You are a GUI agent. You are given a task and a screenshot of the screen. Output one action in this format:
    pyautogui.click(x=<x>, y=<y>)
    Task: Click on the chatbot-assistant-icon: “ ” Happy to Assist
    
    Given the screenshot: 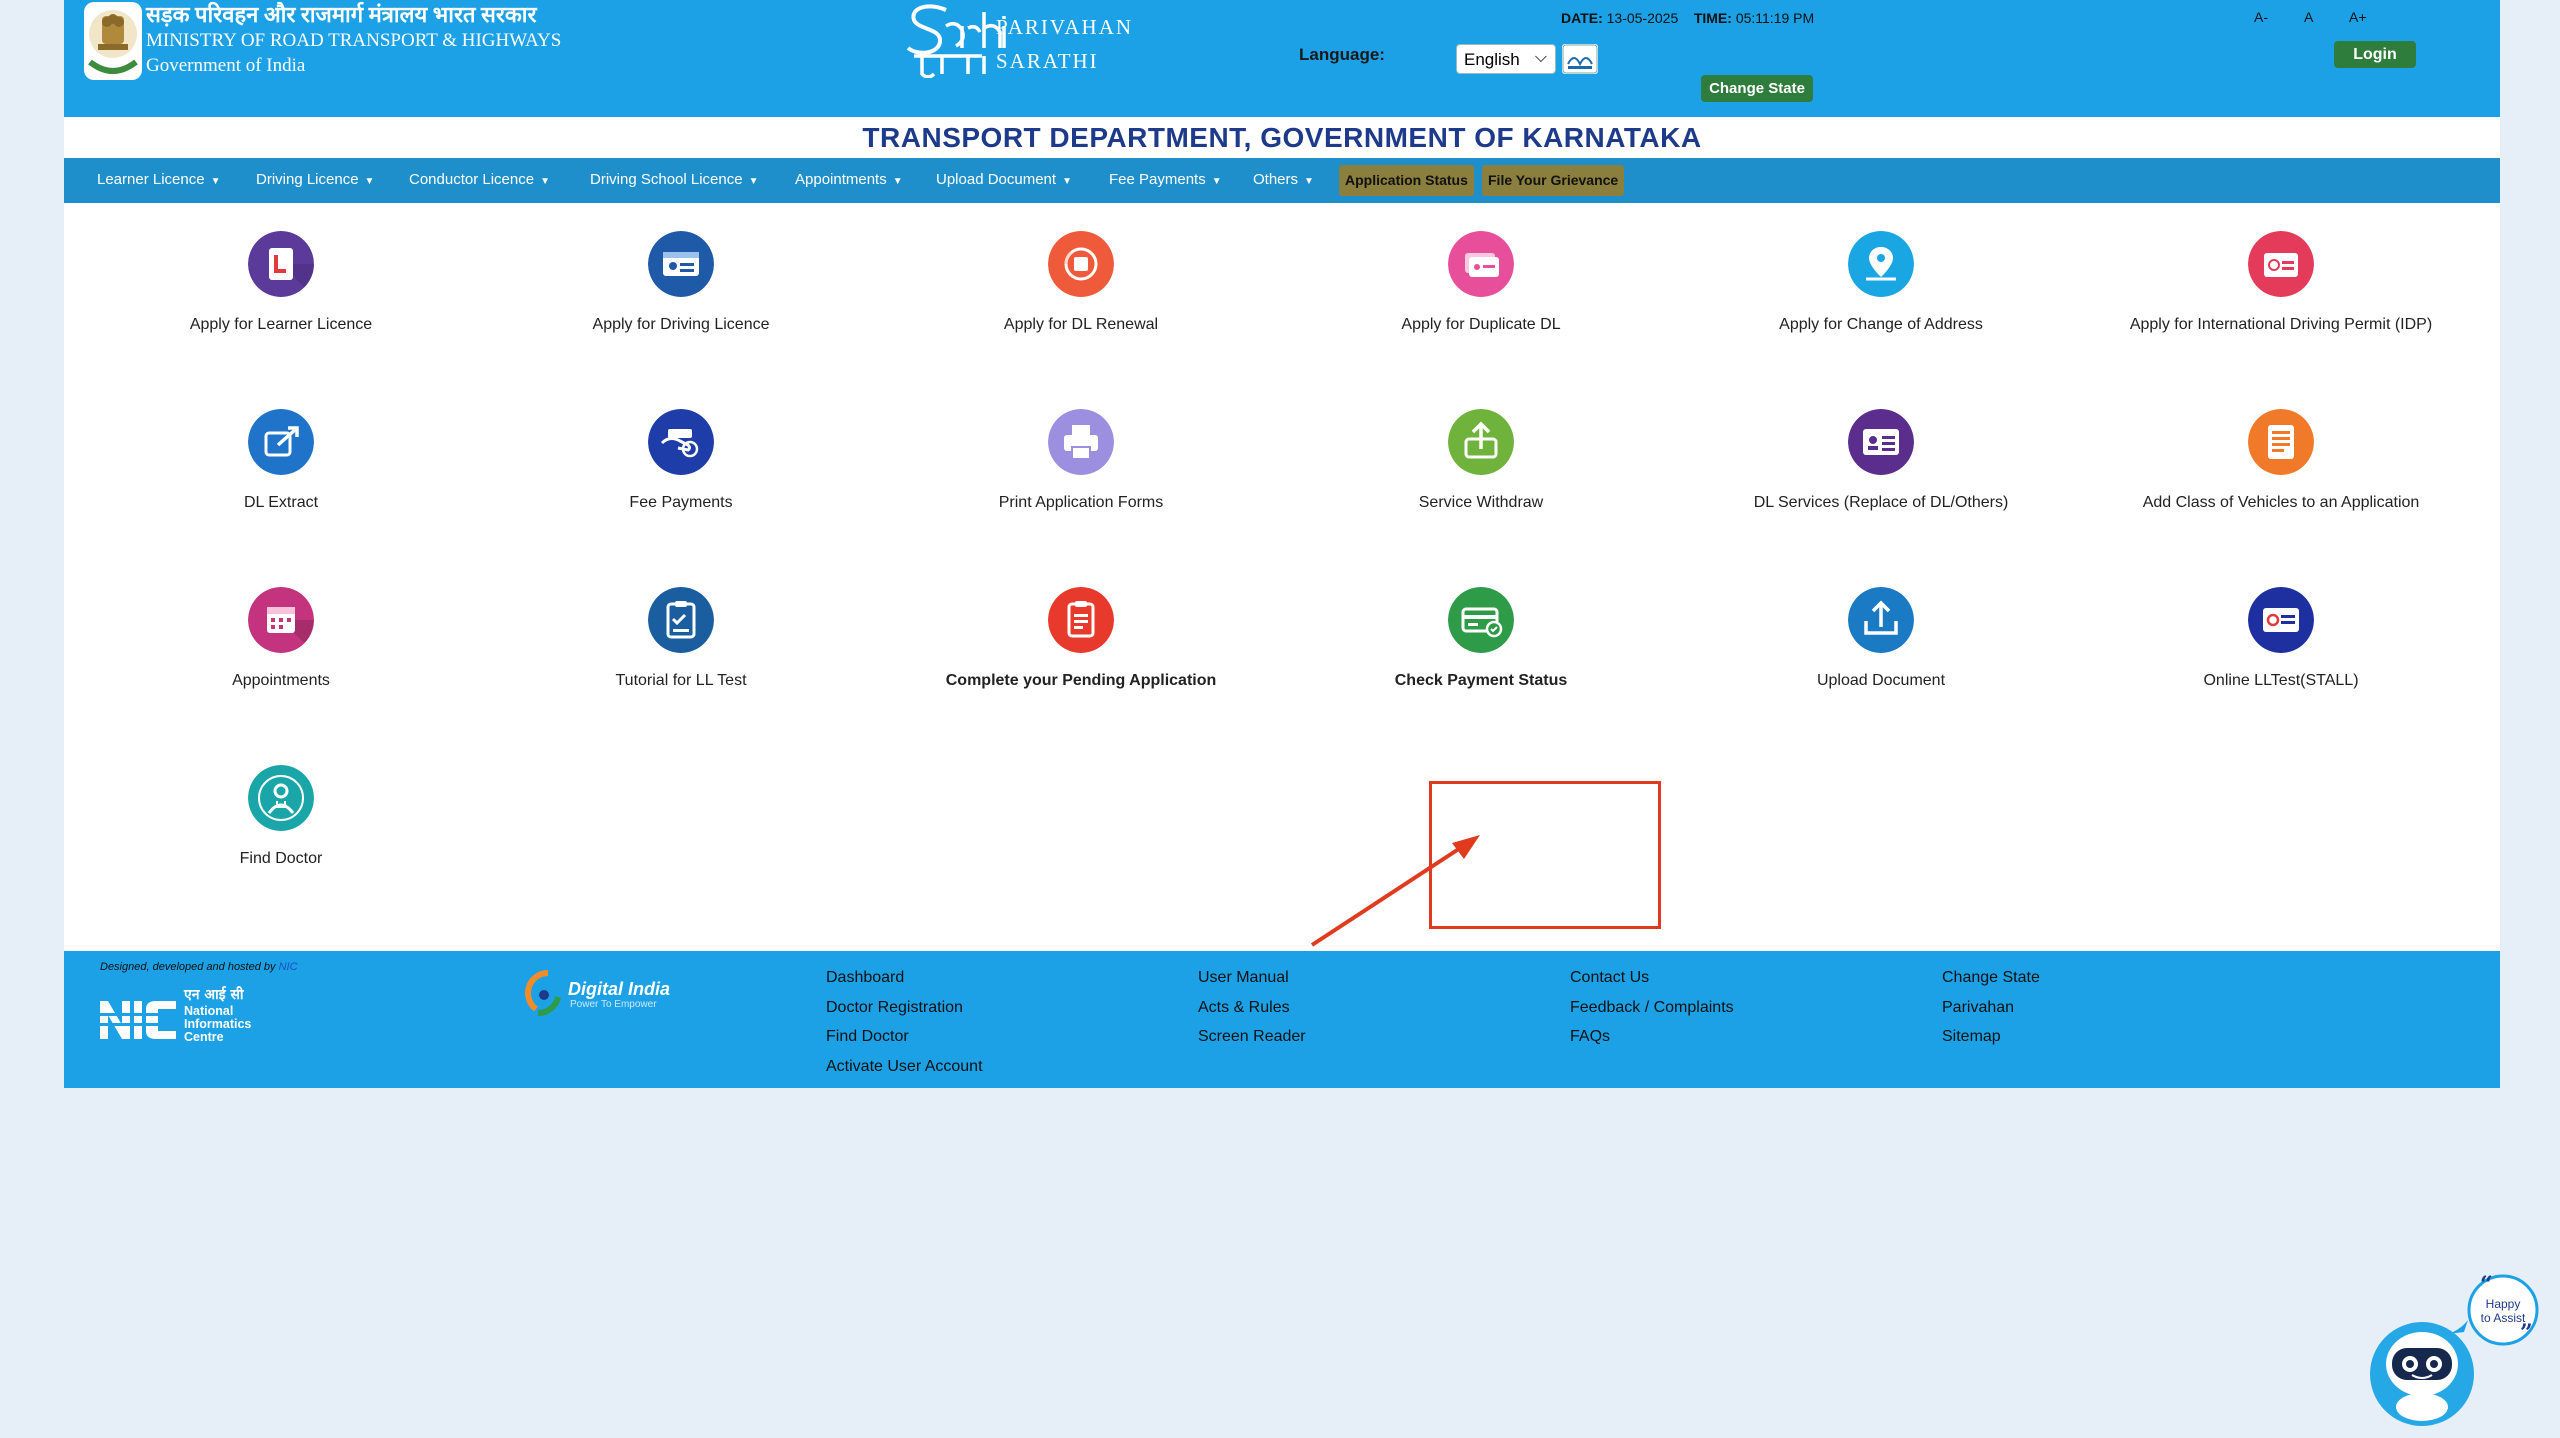 What is the action you would take?
    pyautogui.click(x=2450, y=1352)
    